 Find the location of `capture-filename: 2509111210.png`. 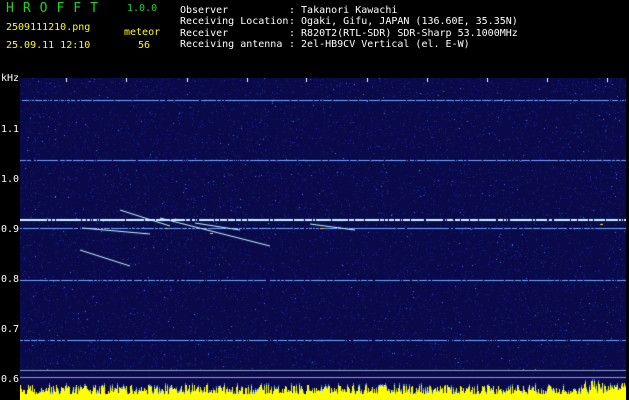

capture-filename: 2509111210.png is located at coordinates (48, 27).